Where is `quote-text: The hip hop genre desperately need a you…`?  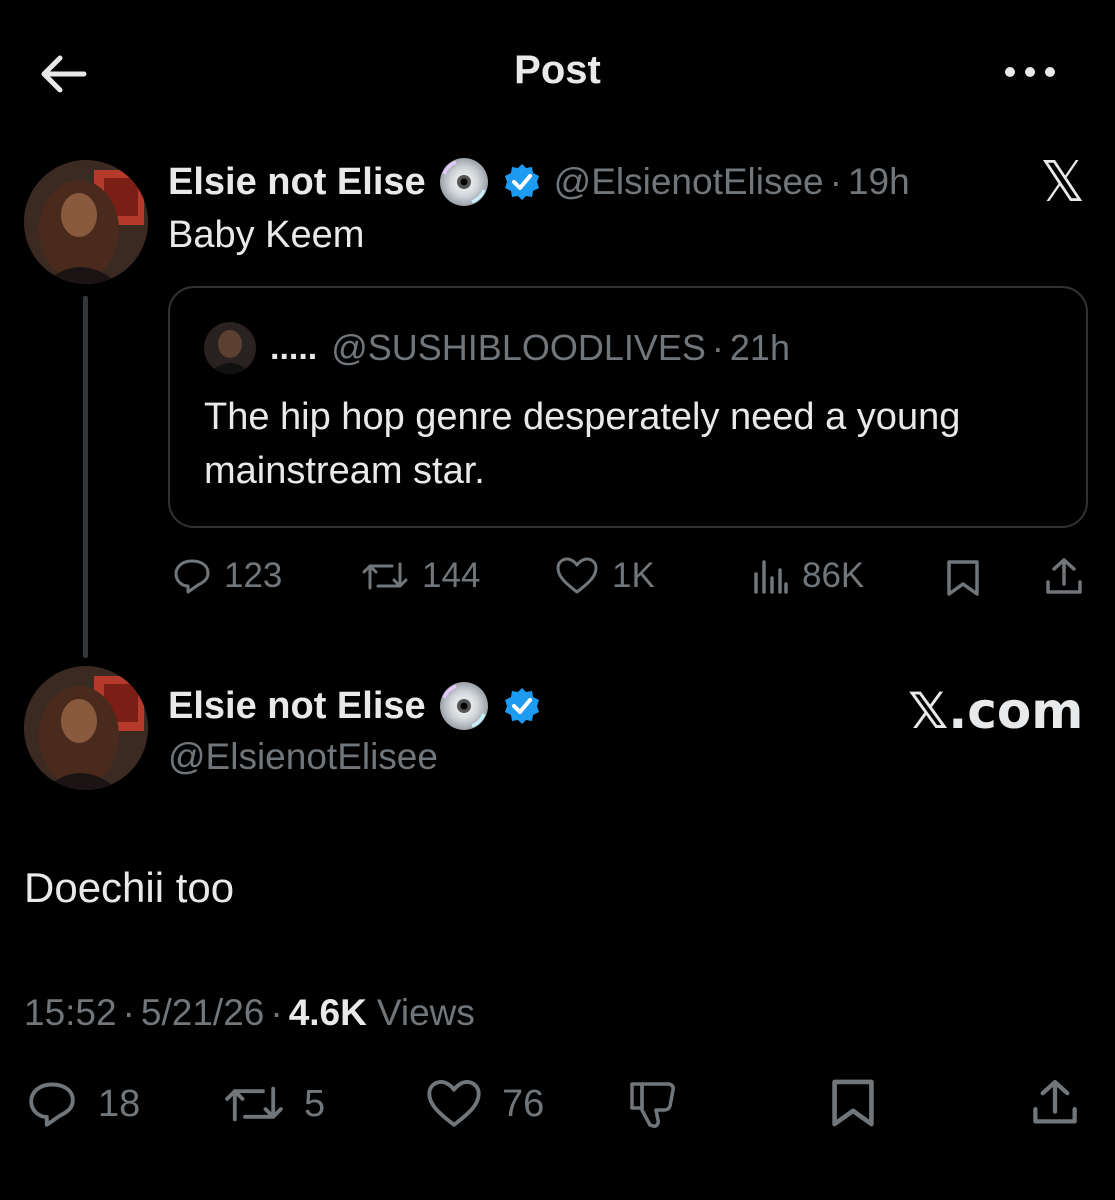
quote-text: The hip hop genre desperately need a you… is located at coordinates (582, 444).